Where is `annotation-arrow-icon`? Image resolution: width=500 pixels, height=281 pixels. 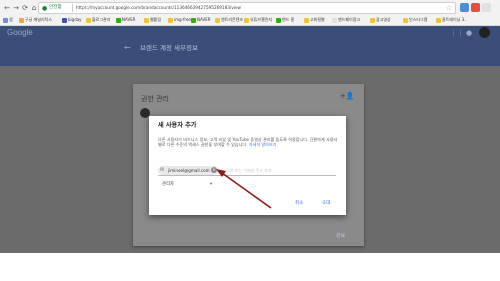 annotation-arrow-icon is located at coordinates (244, 189).